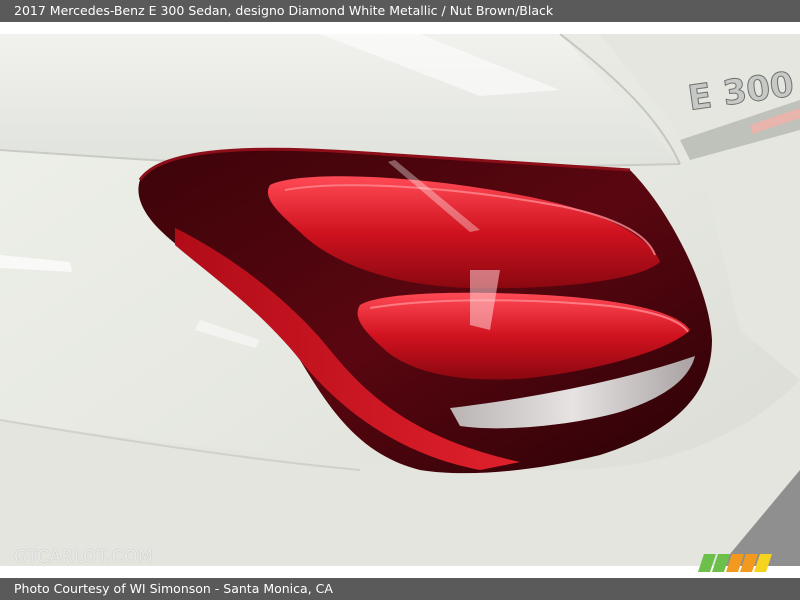  I want to click on logo-stripes-icon, so click(735, 563).